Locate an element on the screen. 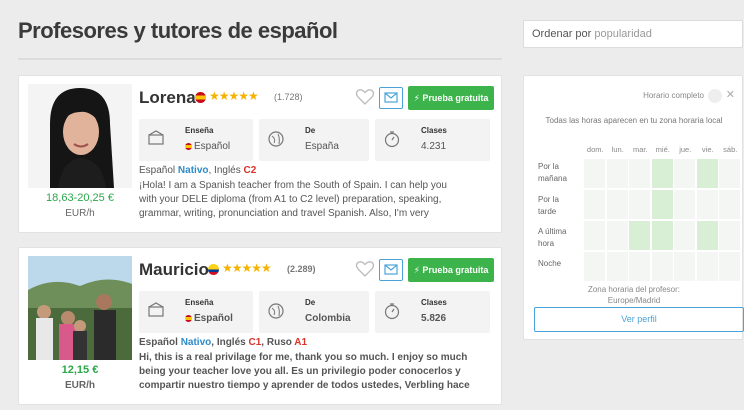  stat-value: Colombia is located at coordinates (328, 318).